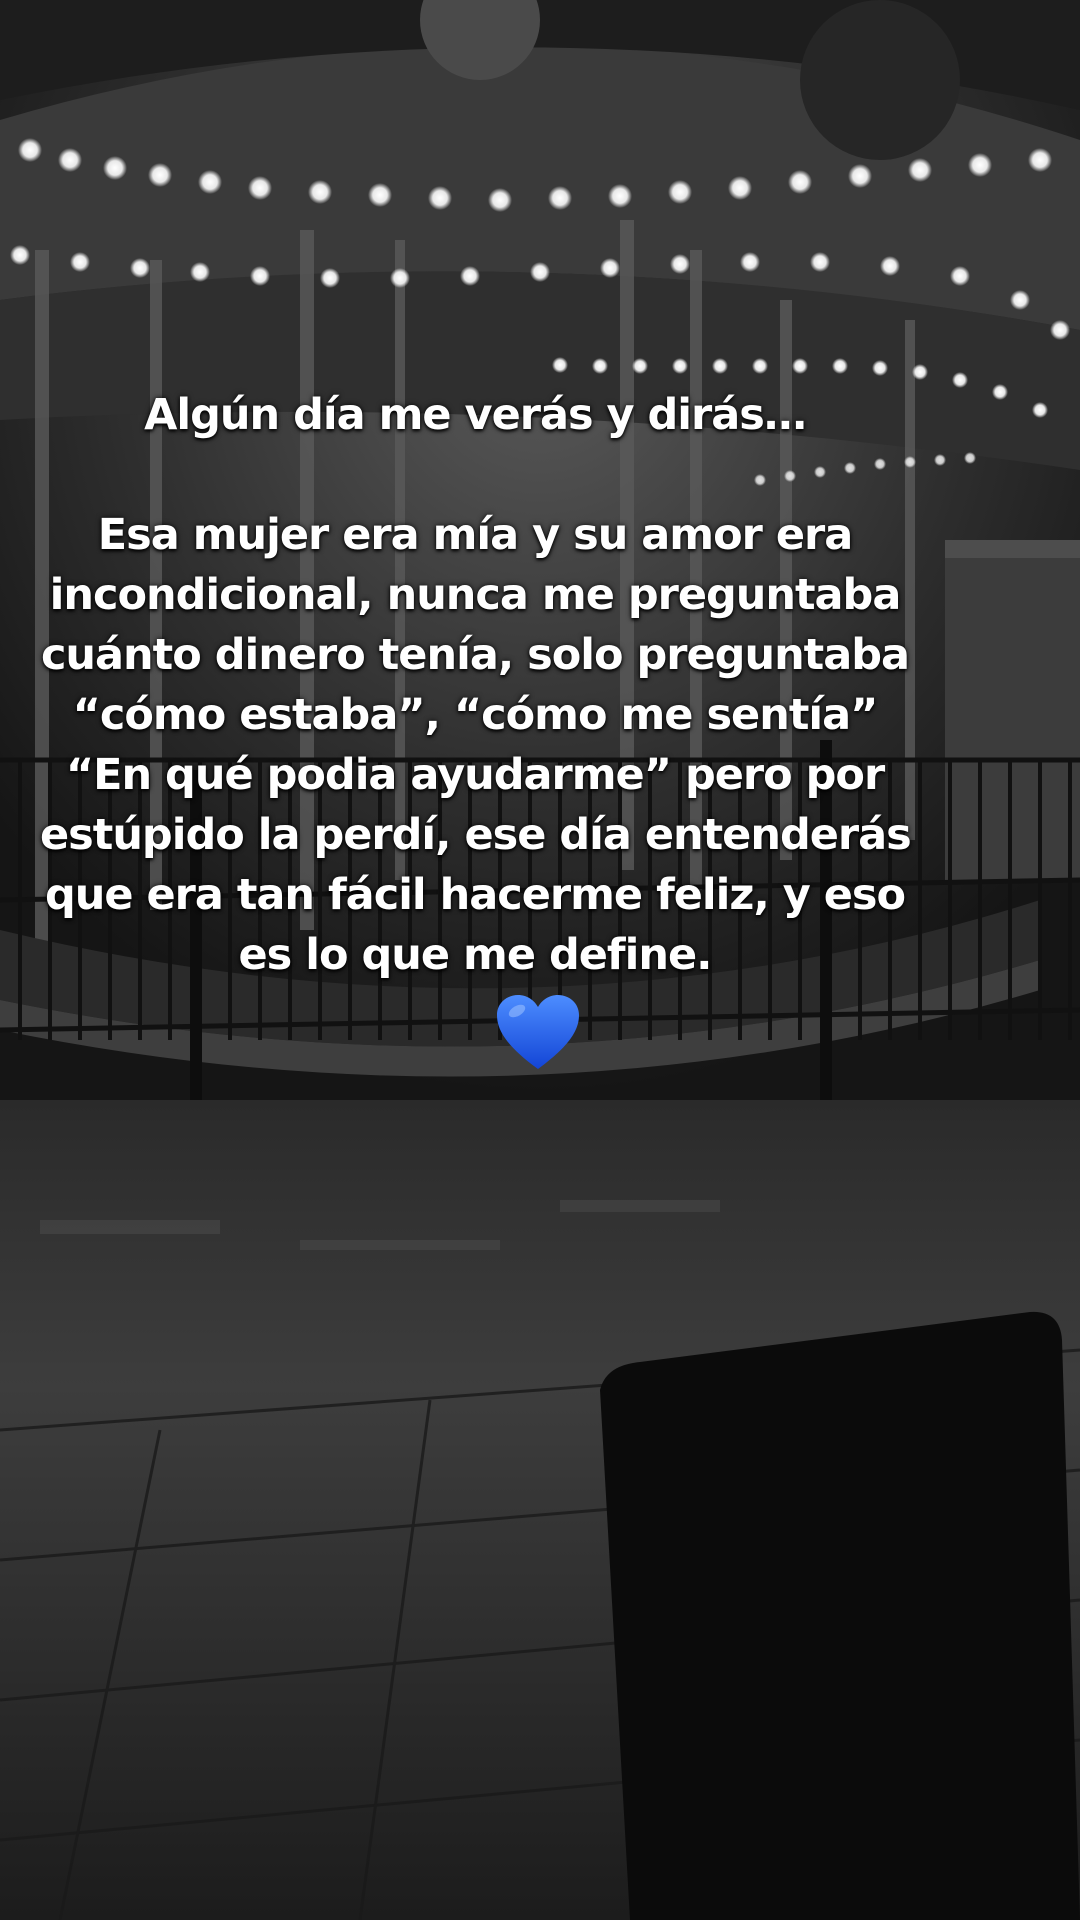 This screenshot has width=1080, height=1920. Describe the element at coordinates (475, 595) in the screenshot. I see `caption-line: incondicional, nunca me preguntaba` at that location.